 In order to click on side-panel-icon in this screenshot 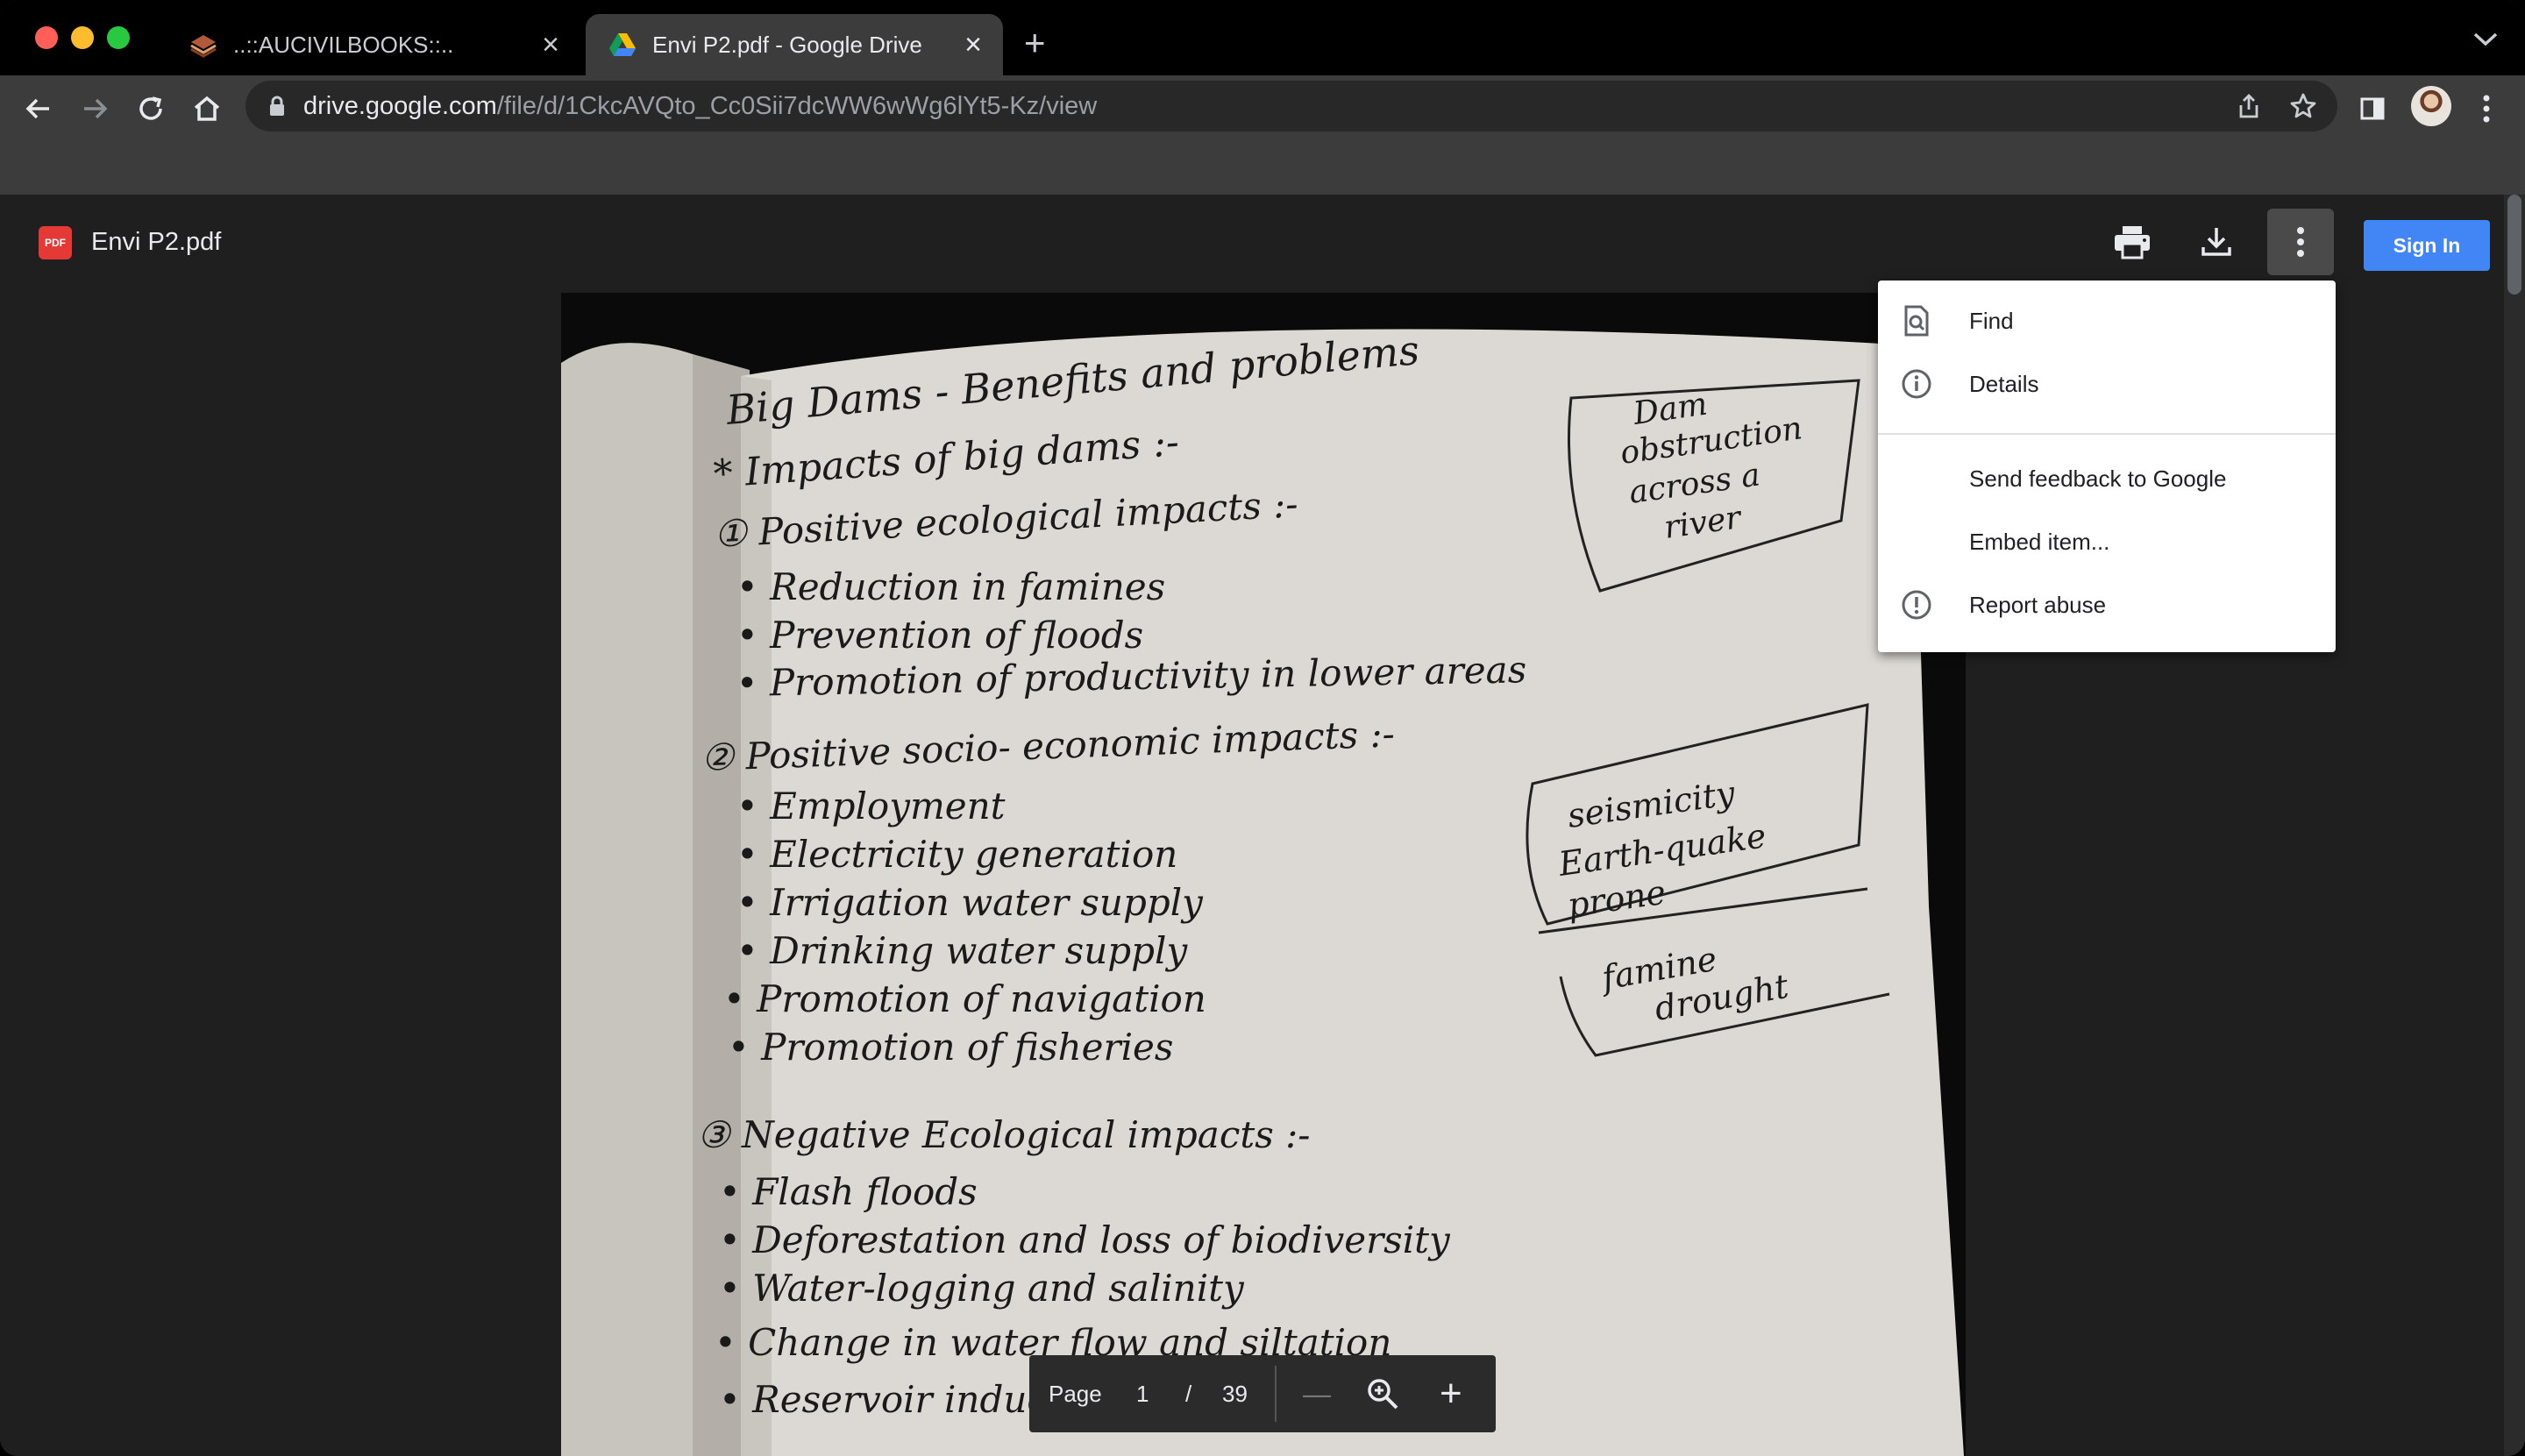, I will do `click(2372, 108)`.